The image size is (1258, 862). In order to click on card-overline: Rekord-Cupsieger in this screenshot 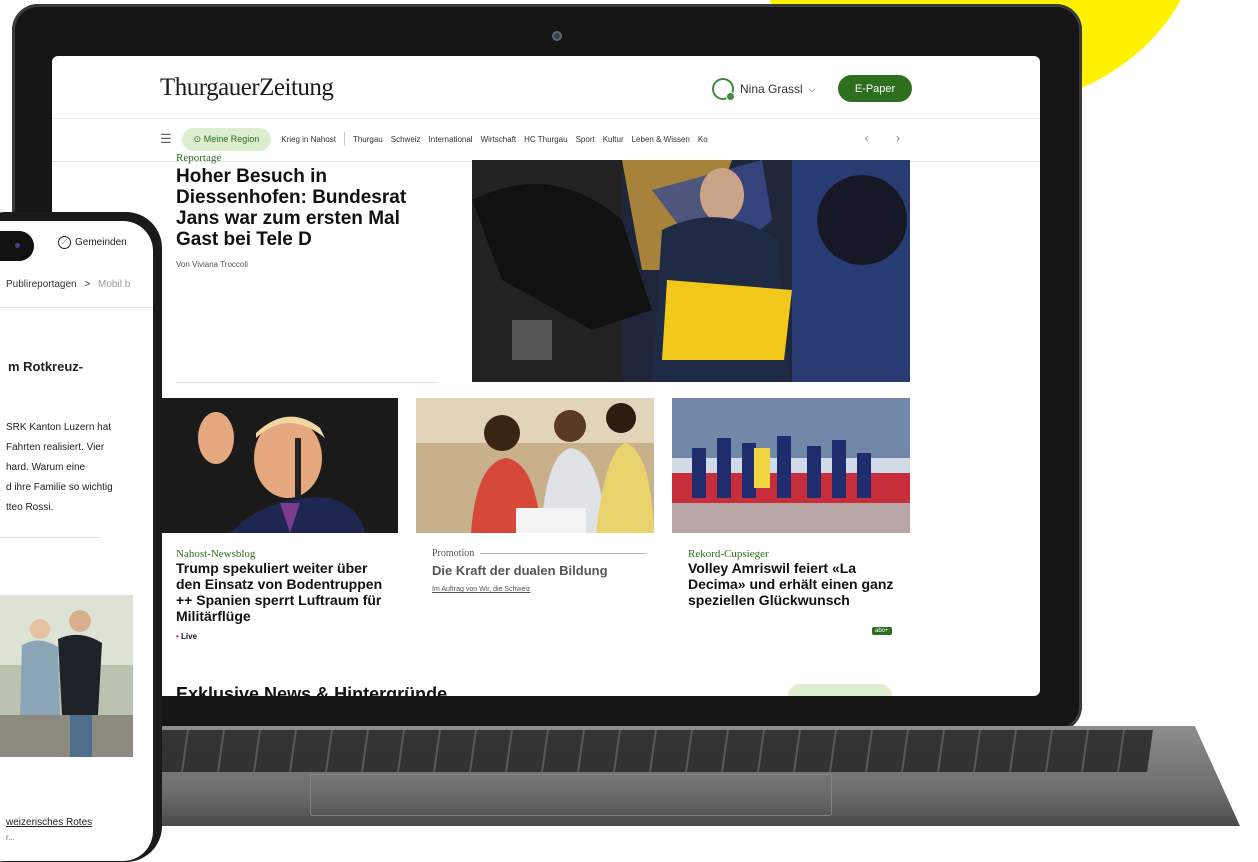, I will do `click(728, 554)`.